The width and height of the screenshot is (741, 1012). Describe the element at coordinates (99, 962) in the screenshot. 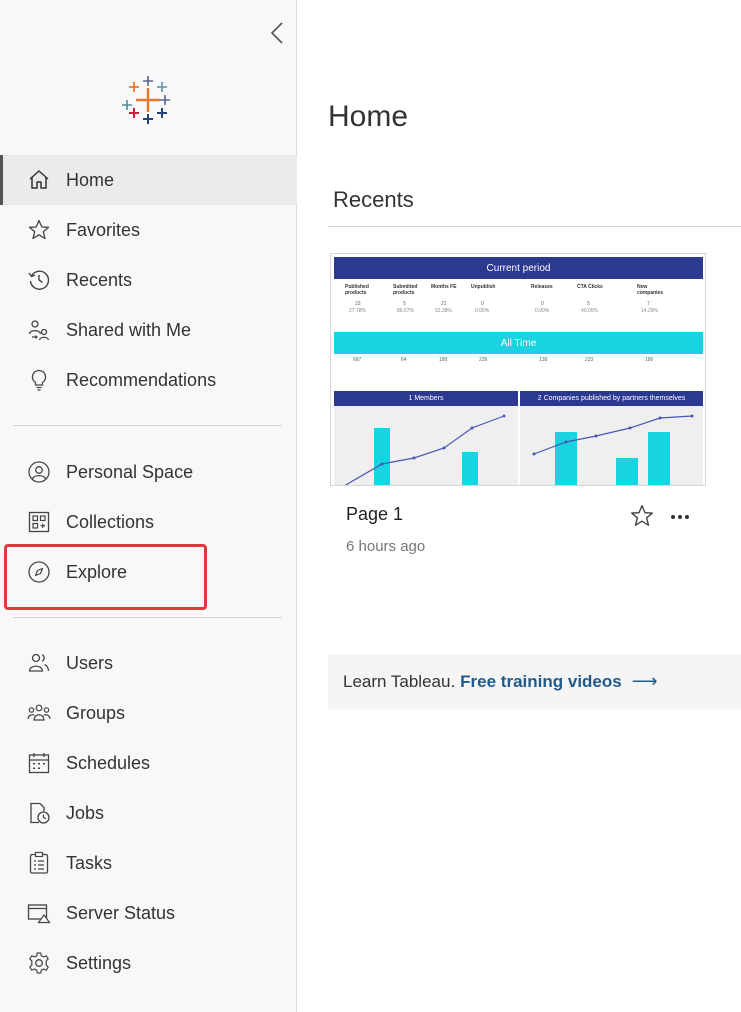

I see `sidebar-item-label: Settings` at that location.